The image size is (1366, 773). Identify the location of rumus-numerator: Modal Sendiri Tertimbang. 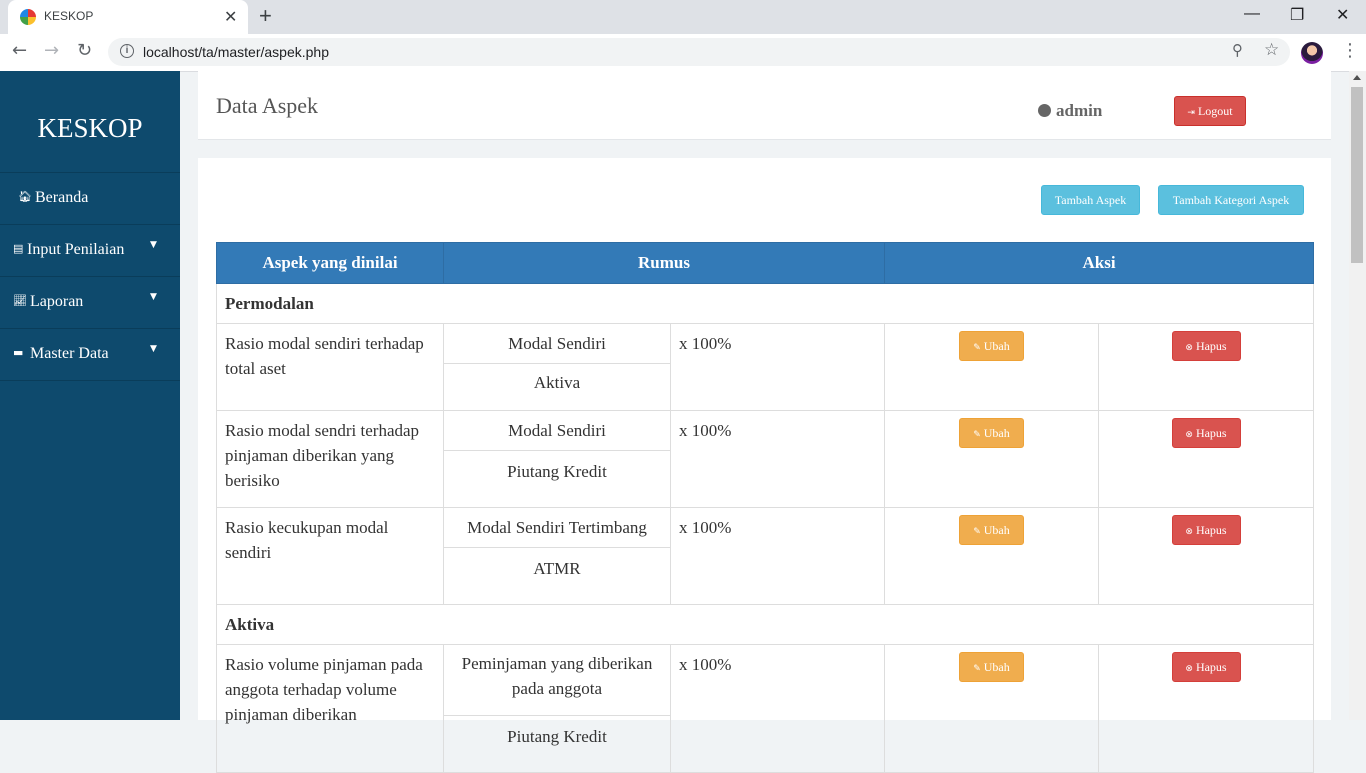
(557, 527).